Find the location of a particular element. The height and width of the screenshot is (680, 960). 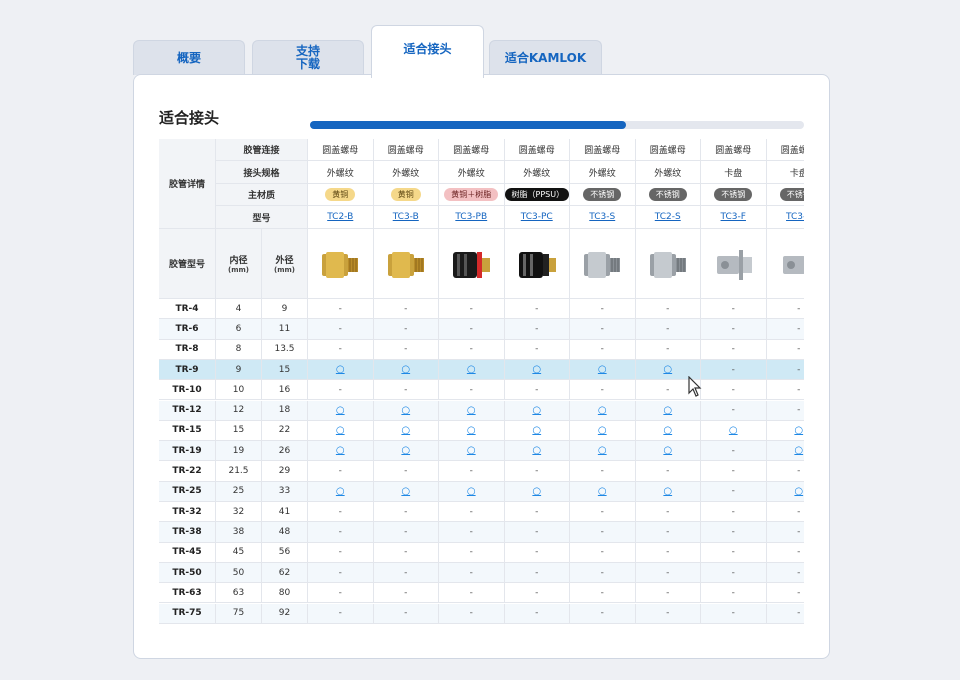

inner-diameter-value: 50 is located at coordinates (238, 572).